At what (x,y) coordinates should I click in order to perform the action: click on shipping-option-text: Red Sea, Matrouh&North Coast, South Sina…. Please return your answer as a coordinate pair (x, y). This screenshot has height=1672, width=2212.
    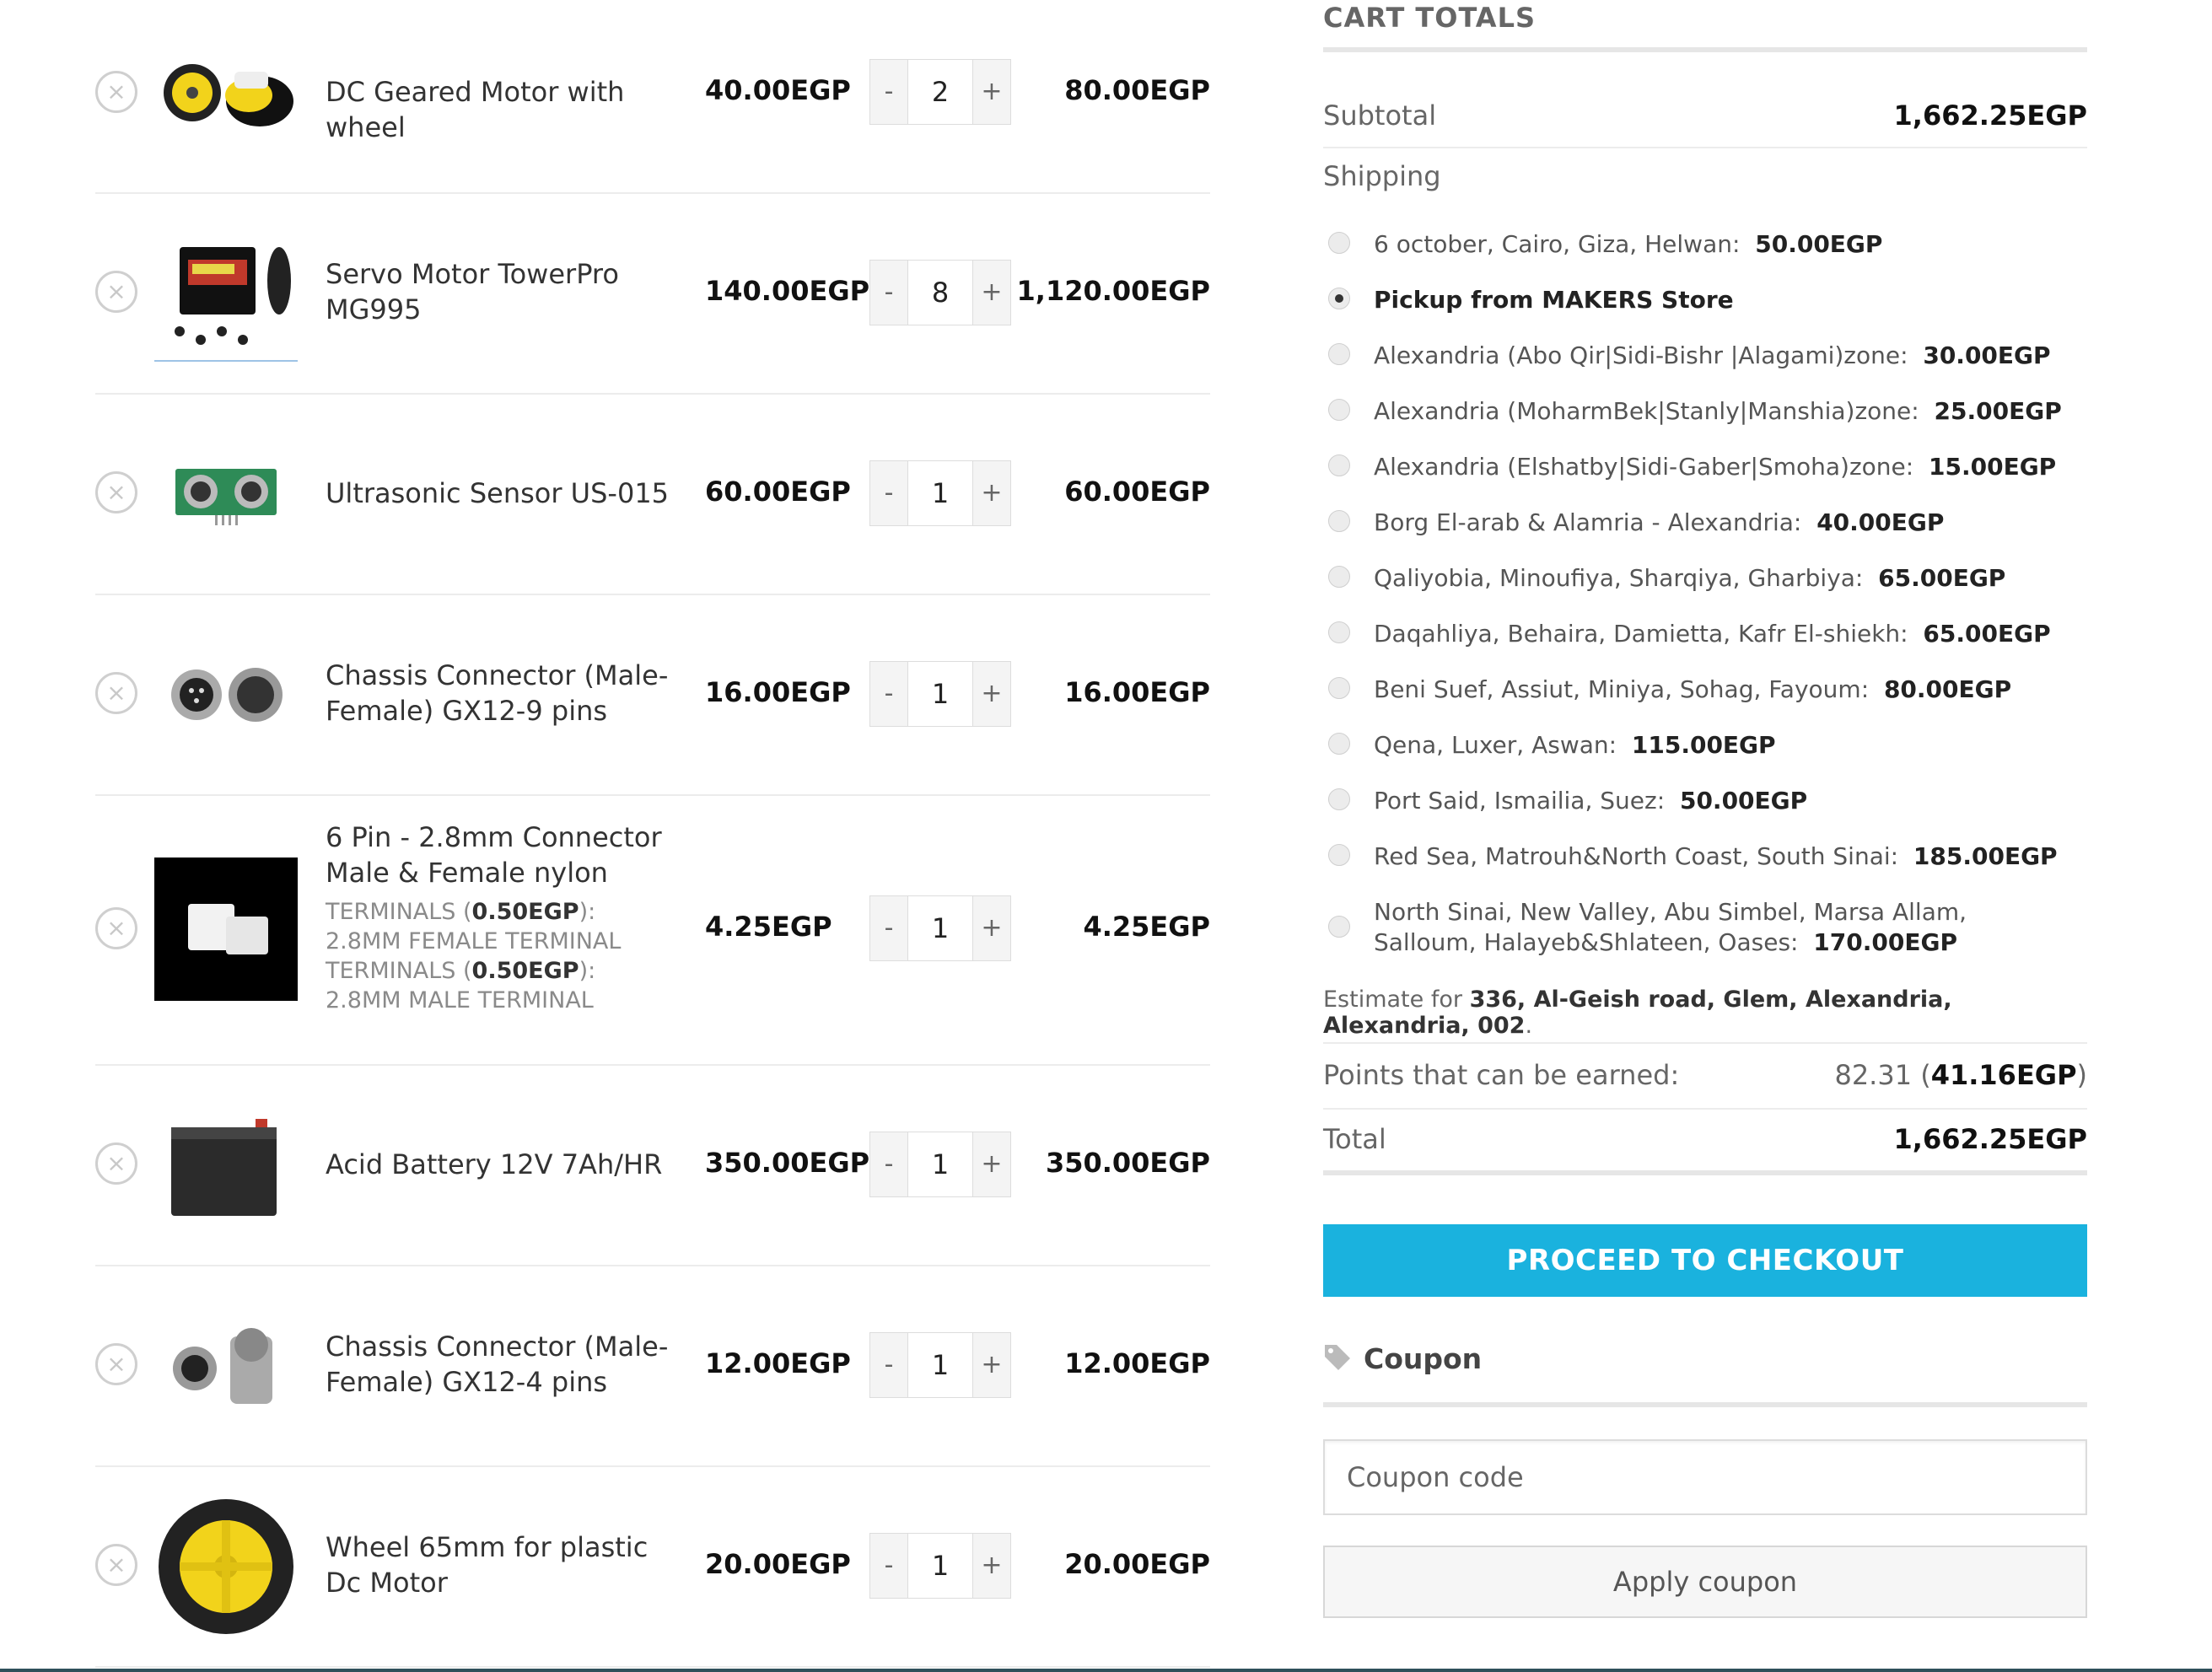
    Looking at the image, I should click on (1719, 856).